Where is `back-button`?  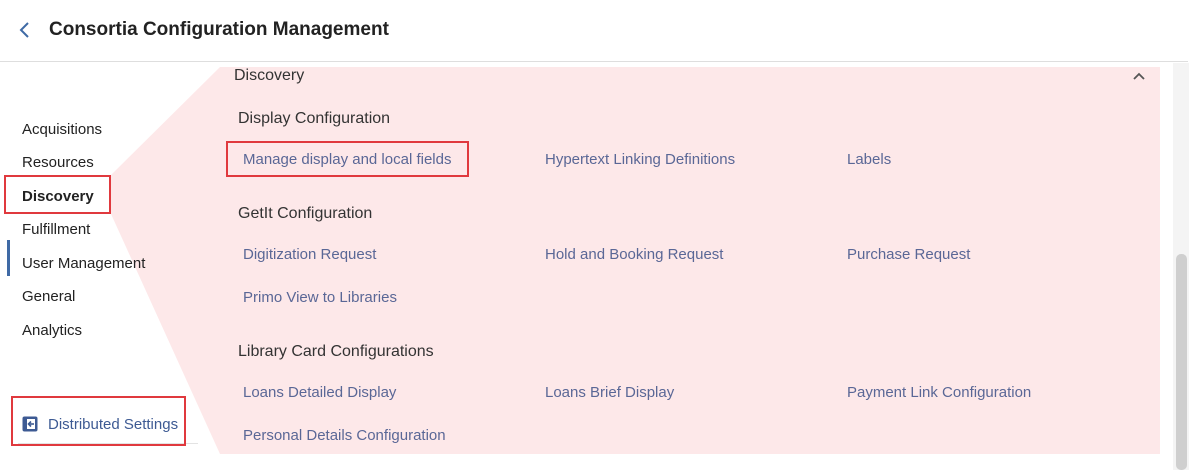
back-button is located at coordinates (25, 30).